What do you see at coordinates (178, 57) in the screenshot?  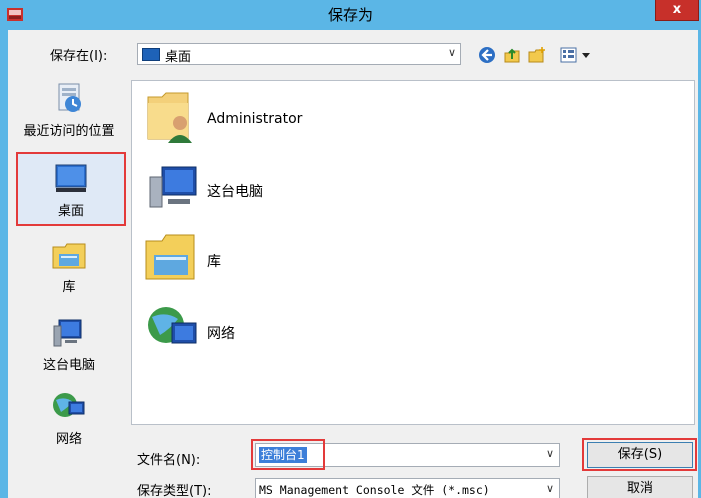 I see `save-in-value: 桌面` at bounding box center [178, 57].